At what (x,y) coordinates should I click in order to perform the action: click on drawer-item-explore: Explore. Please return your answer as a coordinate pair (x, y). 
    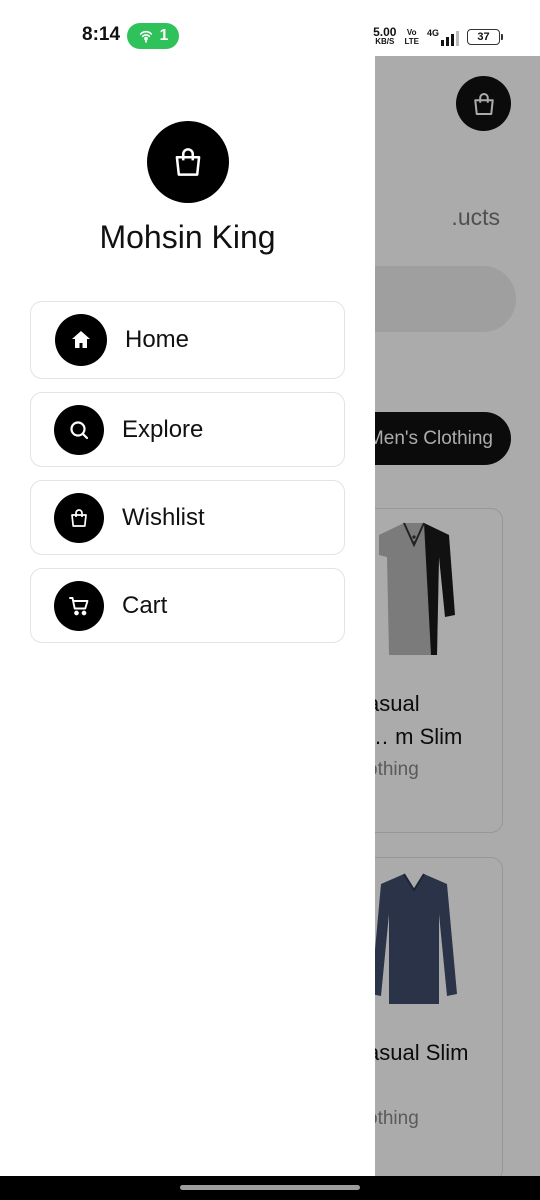
    Looking at the image, I should click on (187, 429).